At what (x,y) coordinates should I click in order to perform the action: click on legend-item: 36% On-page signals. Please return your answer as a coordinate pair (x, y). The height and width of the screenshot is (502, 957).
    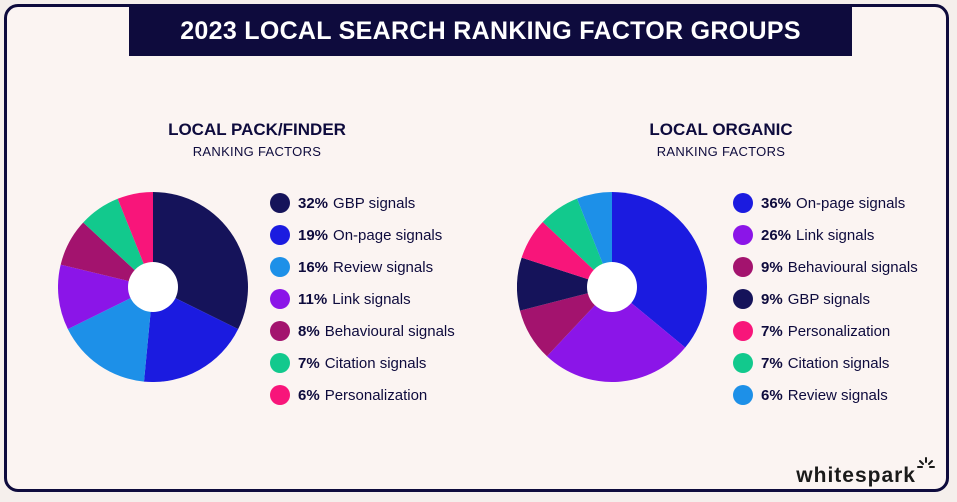
    Looking at the image, I should click on (825, 203).